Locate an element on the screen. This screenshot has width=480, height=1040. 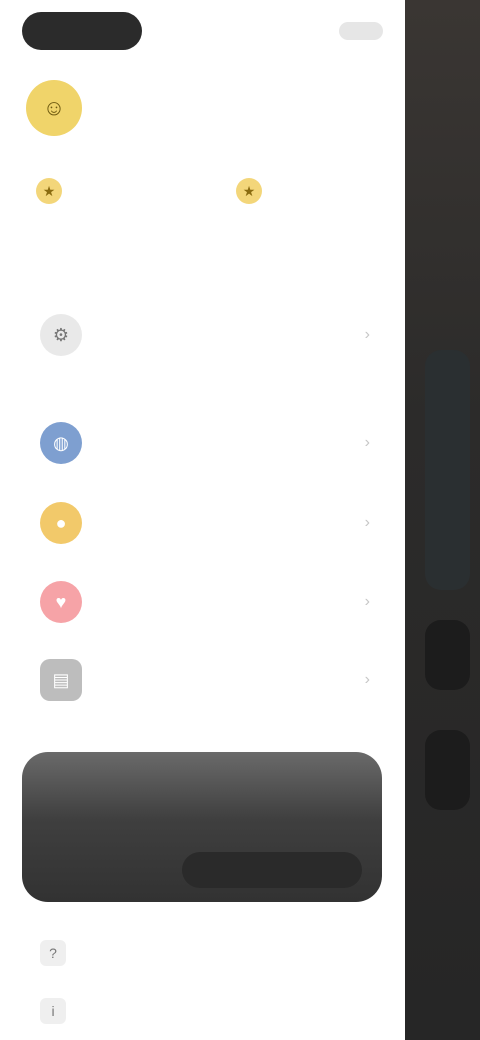
avatar: ☺ is located at coordinates (54, 108).